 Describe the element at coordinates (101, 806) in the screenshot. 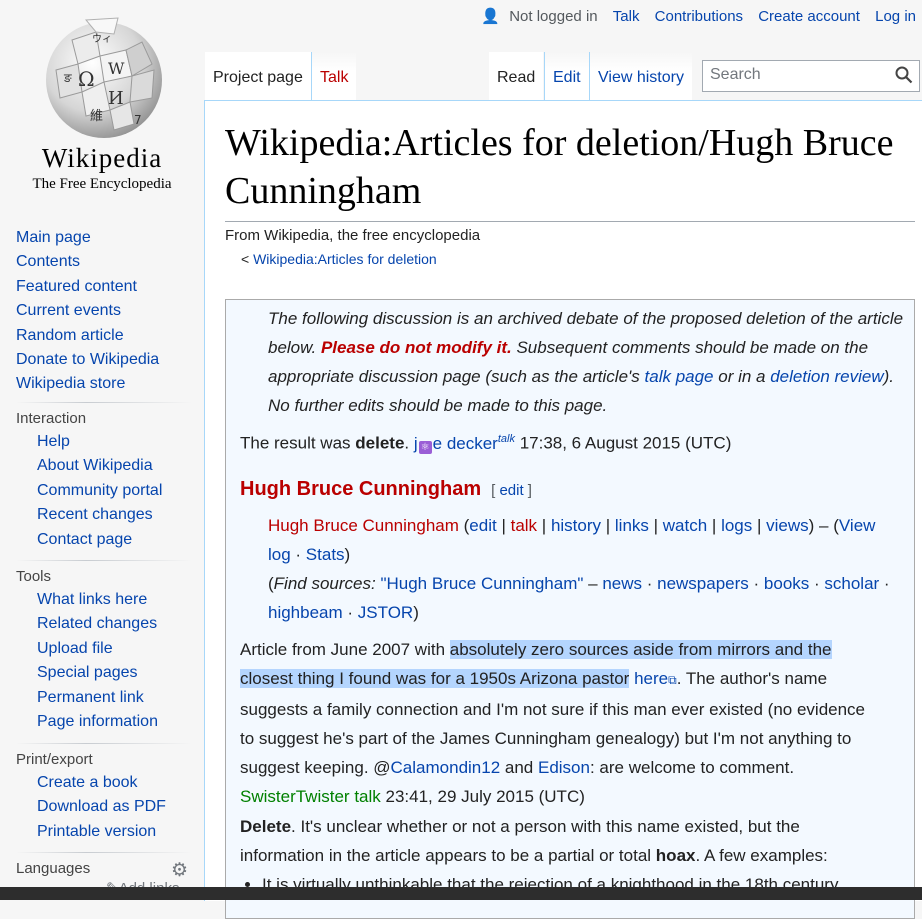

I see `nav-download-pdf: Download as PDF` at that location.